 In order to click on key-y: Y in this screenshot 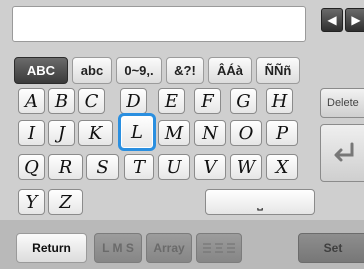, I will do `click(31, 202)`.